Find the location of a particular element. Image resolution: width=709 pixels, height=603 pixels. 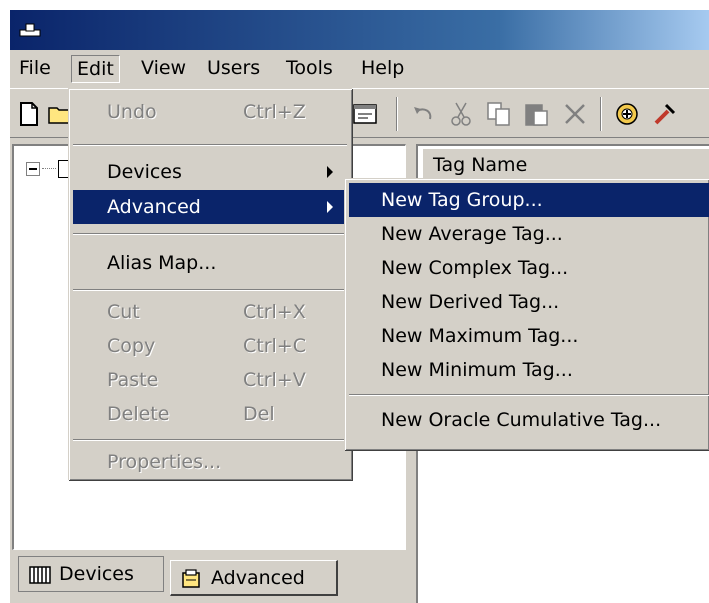

tab-devices: Devices is located at coordinates (91, 574).